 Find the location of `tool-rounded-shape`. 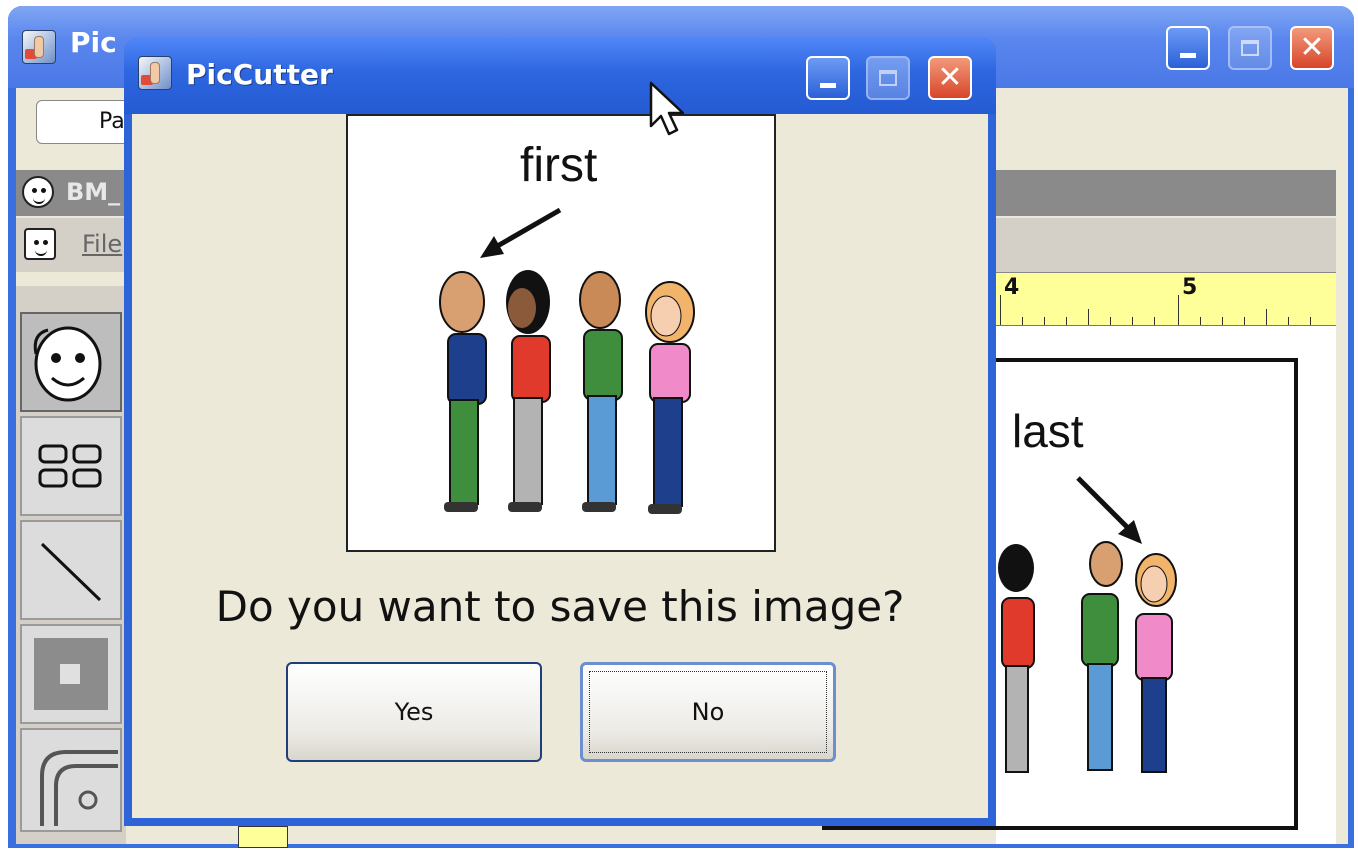

tool-rounded-shape is located at coordinates (71, 780).